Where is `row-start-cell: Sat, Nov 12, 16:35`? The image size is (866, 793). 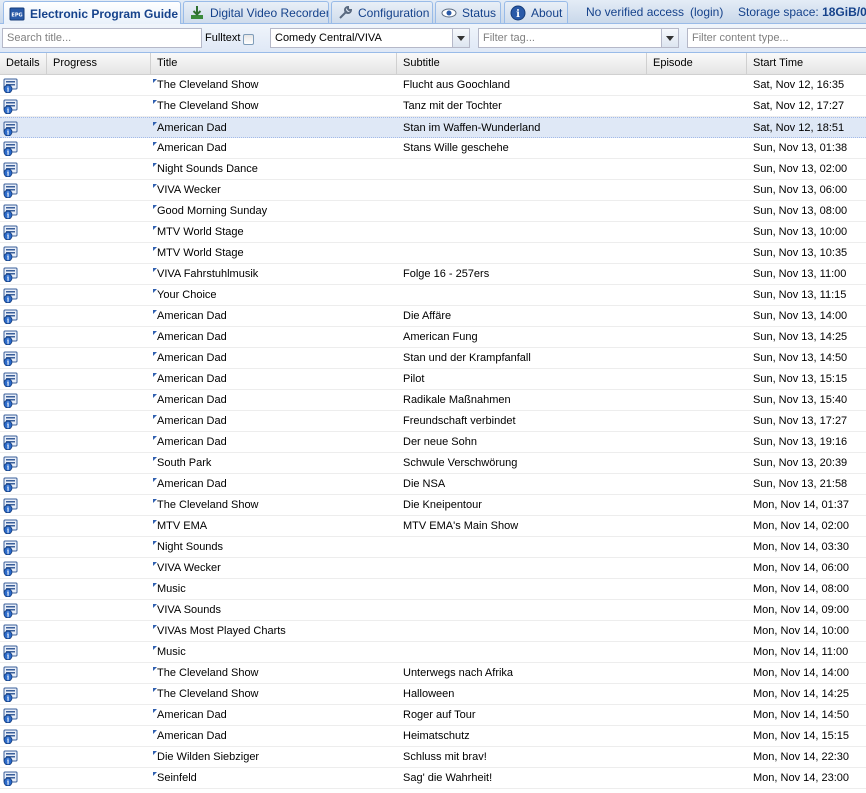 row-start-cell: Sat, Nov 12, 16:35 is located at coordinates (799, 85).